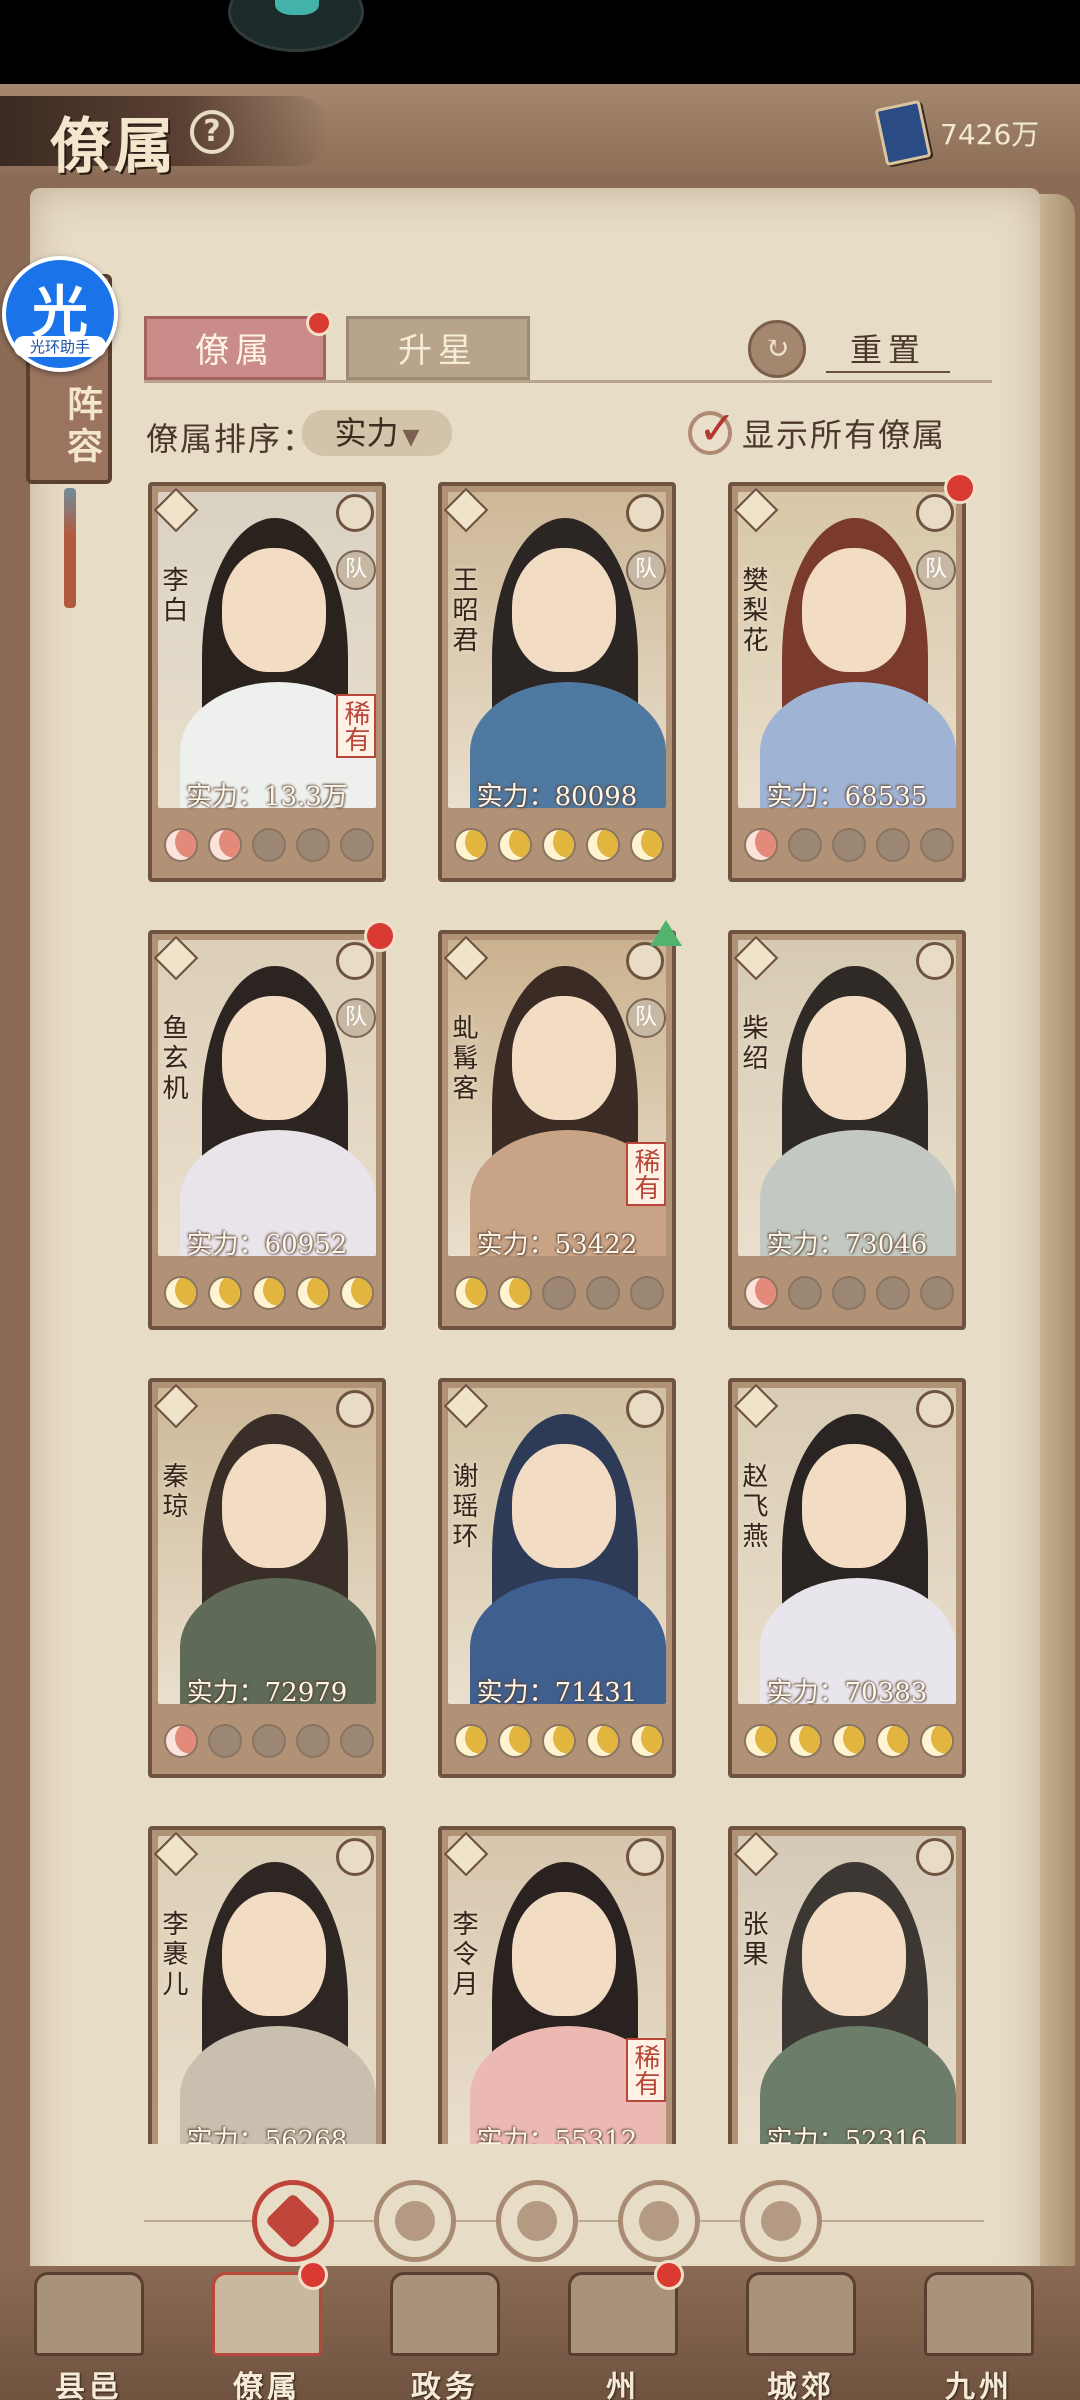  Describe the element at coordinates (557, 1245) in the screenshot. I see `power-value: 实力：53422` at that location.